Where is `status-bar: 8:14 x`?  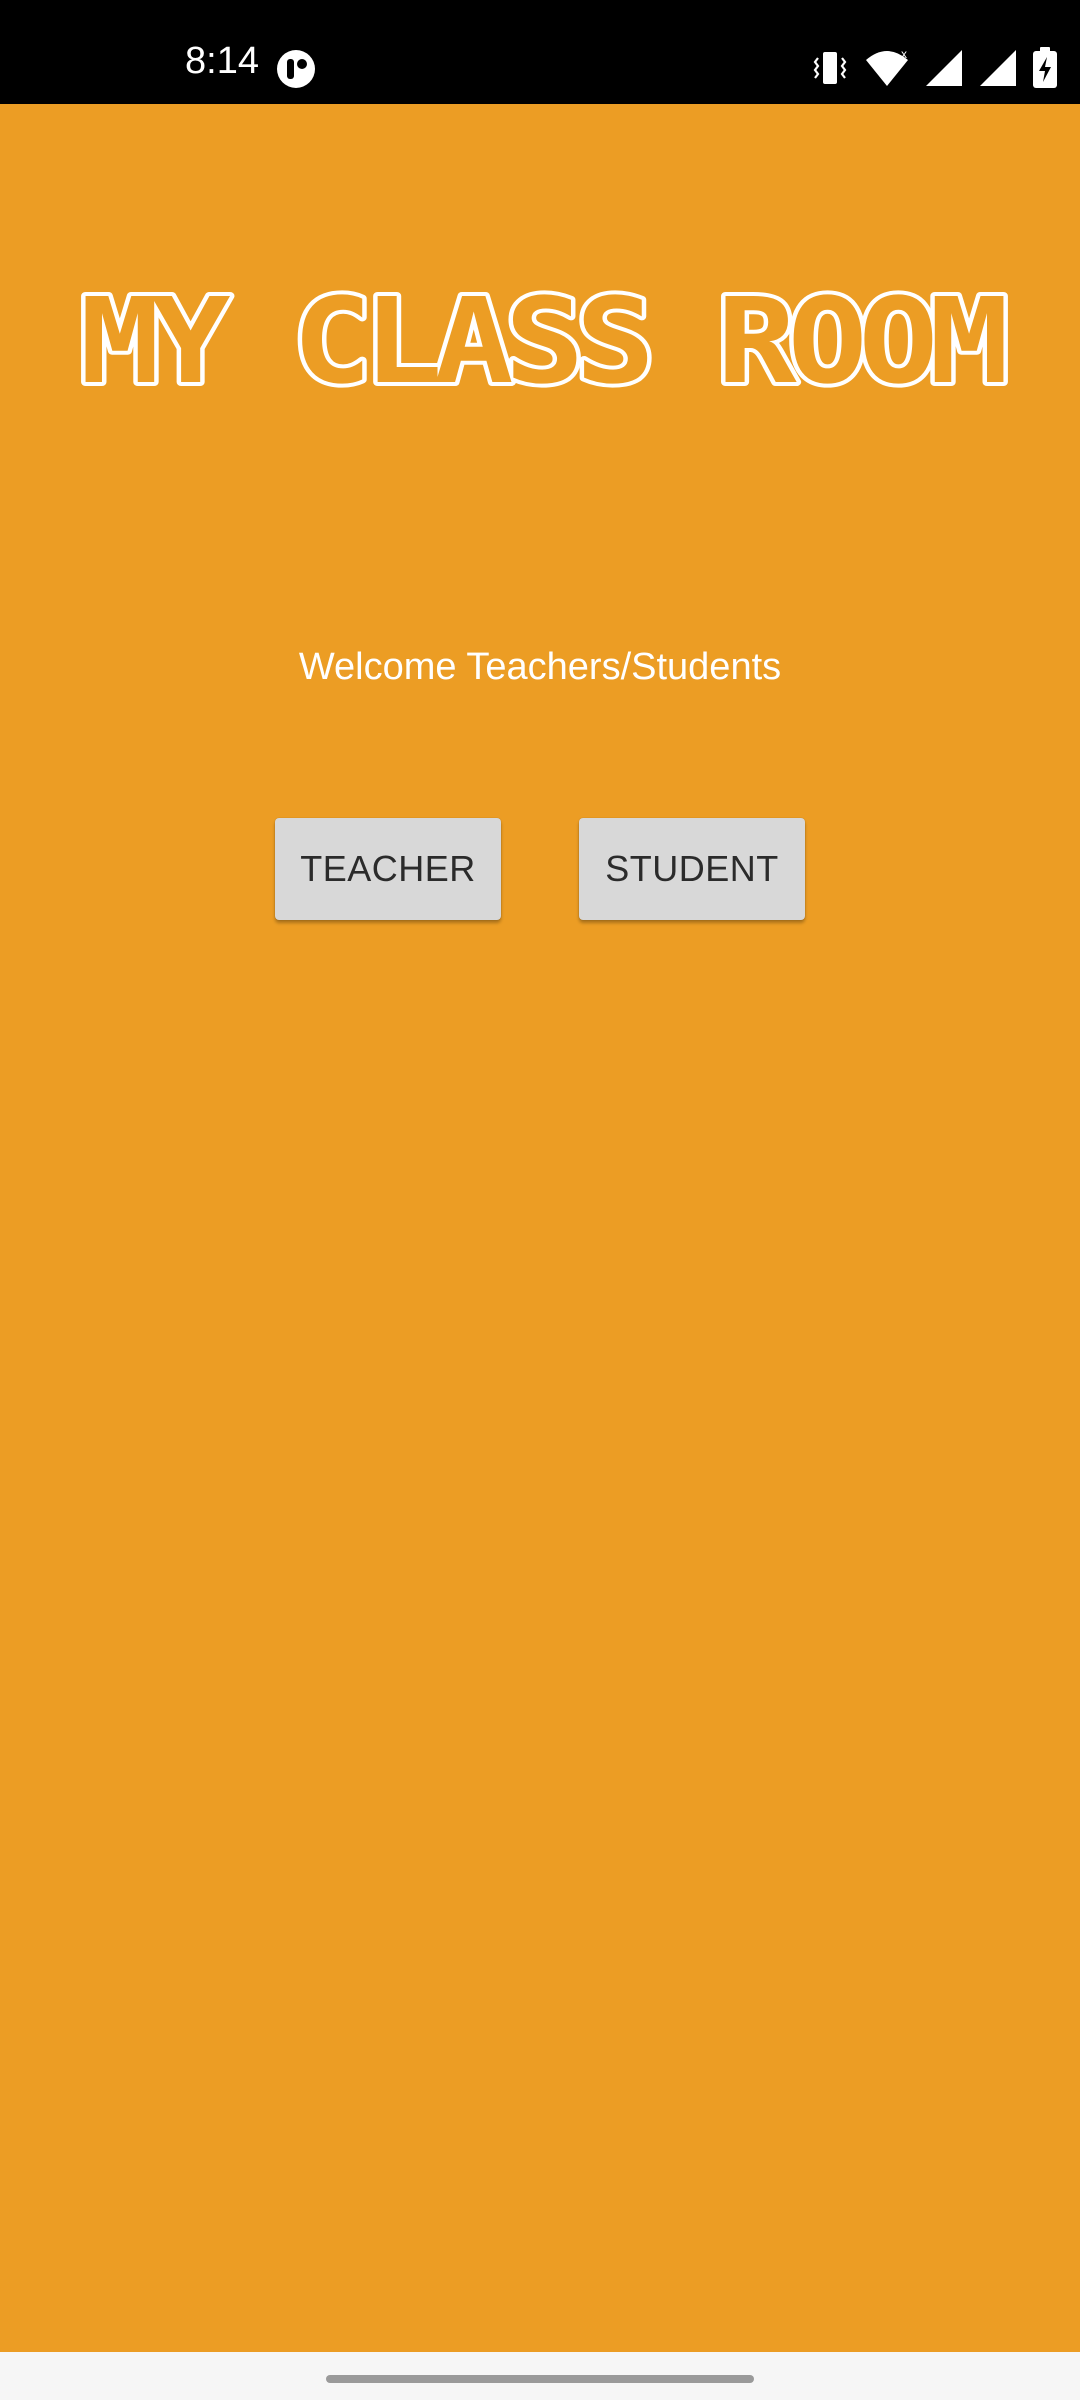 status-bar: 8:14 x is located at coordinates (540, 52).